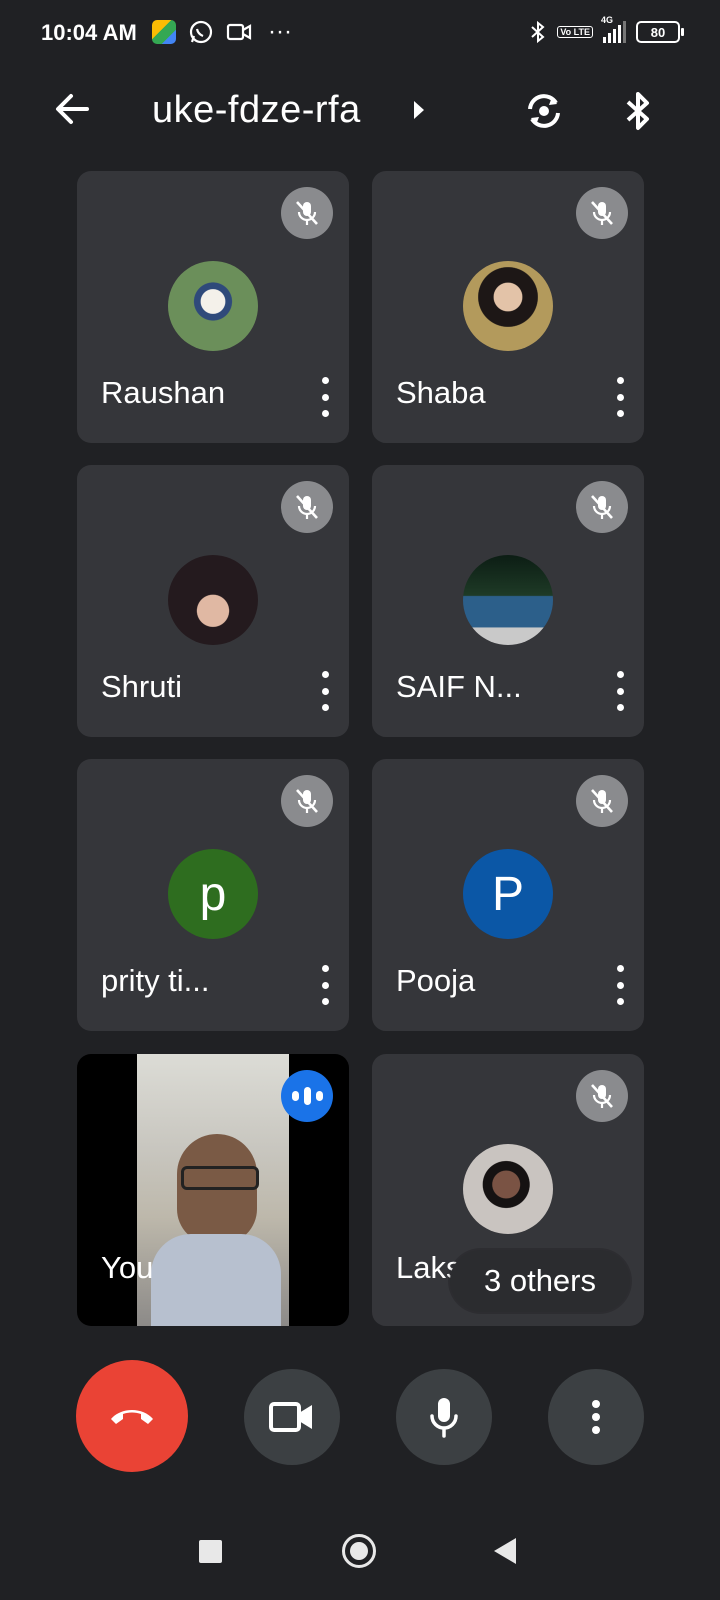 This screenshot has height=1600, width=720. Describe the element at coordinates (280, 31) in the screenshot. I see `more-notifications-icon: ···` at that location.